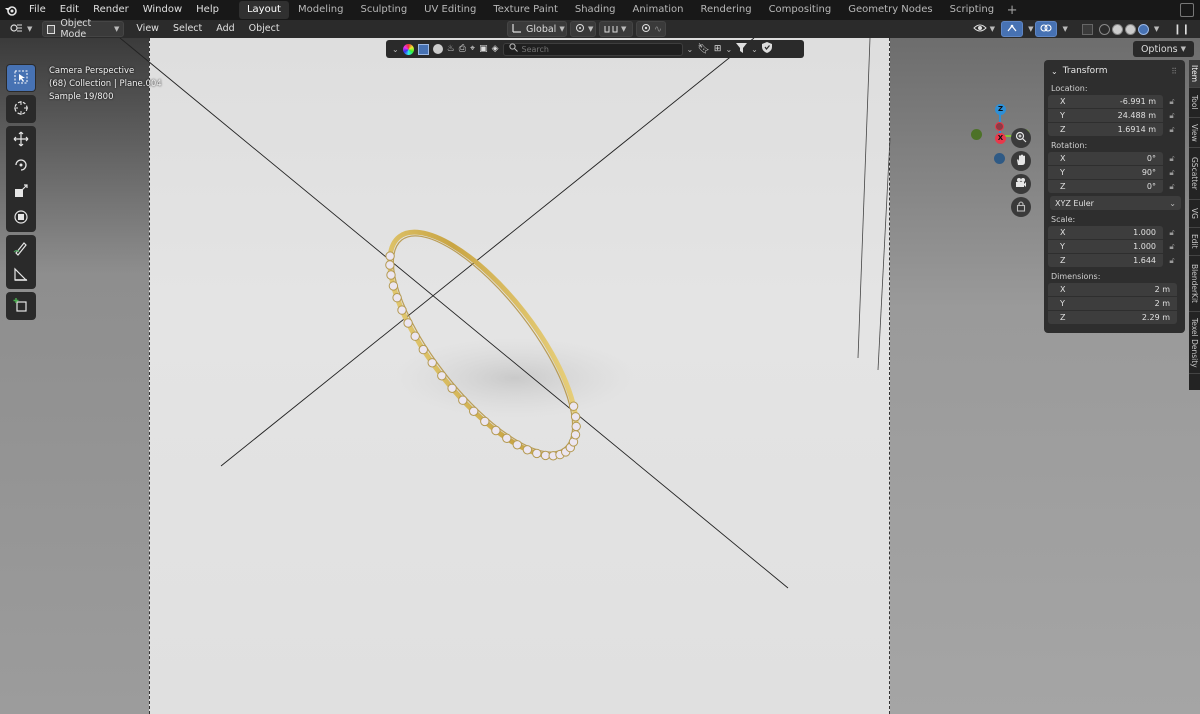 This screenshot has width=1200, height=714. Describe the element at coordinates (1087, 29) in the screenshot. I see `xray-toggle` at that location.